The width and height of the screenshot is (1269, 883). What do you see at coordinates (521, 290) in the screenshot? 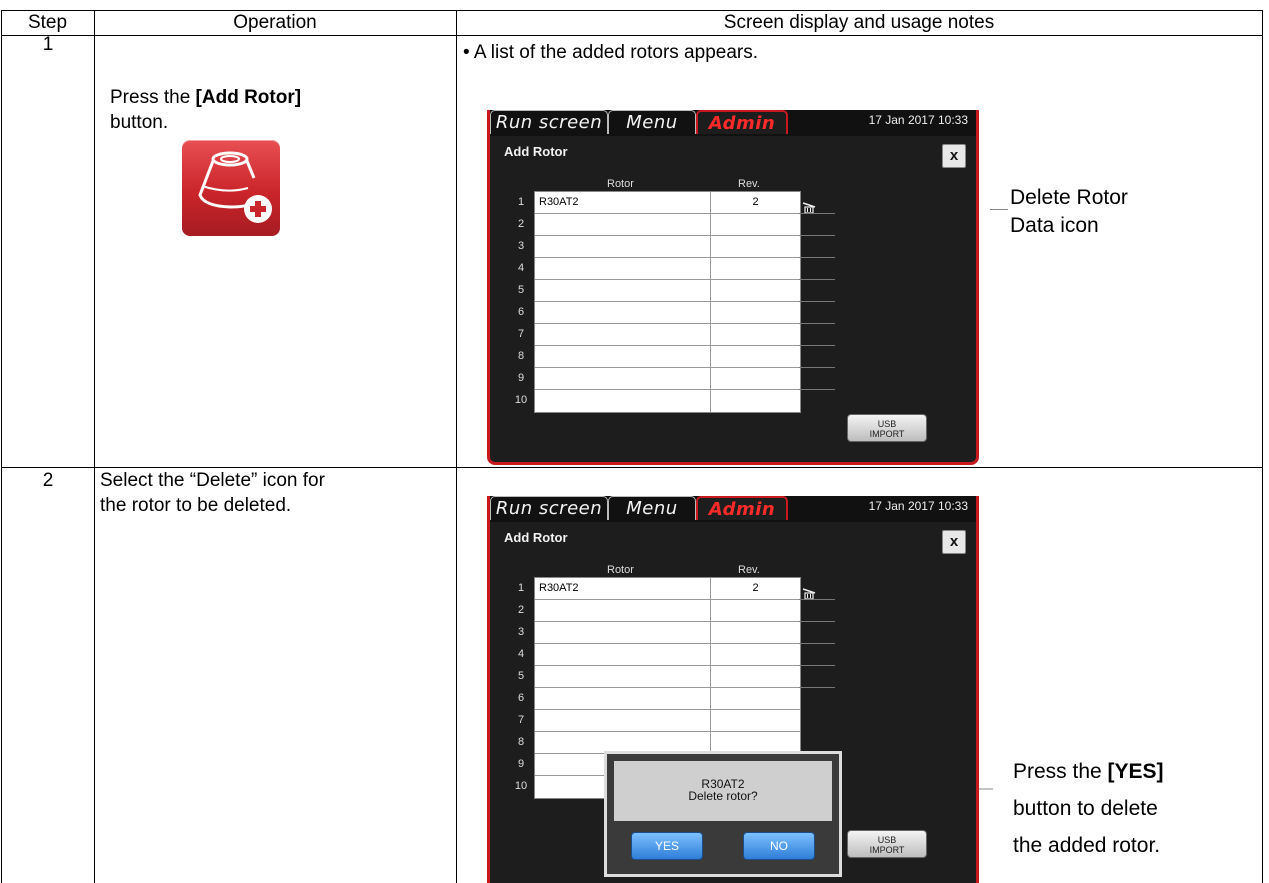
I see `row-number: 5` at bounding box center [521, 290].